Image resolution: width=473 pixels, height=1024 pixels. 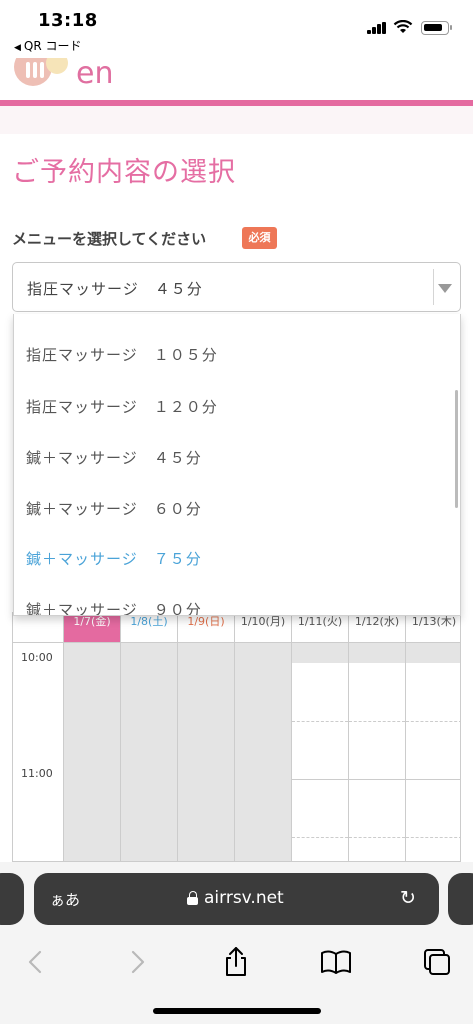 I want to click on reload-icon: ↻, so click(x=408, y=898).